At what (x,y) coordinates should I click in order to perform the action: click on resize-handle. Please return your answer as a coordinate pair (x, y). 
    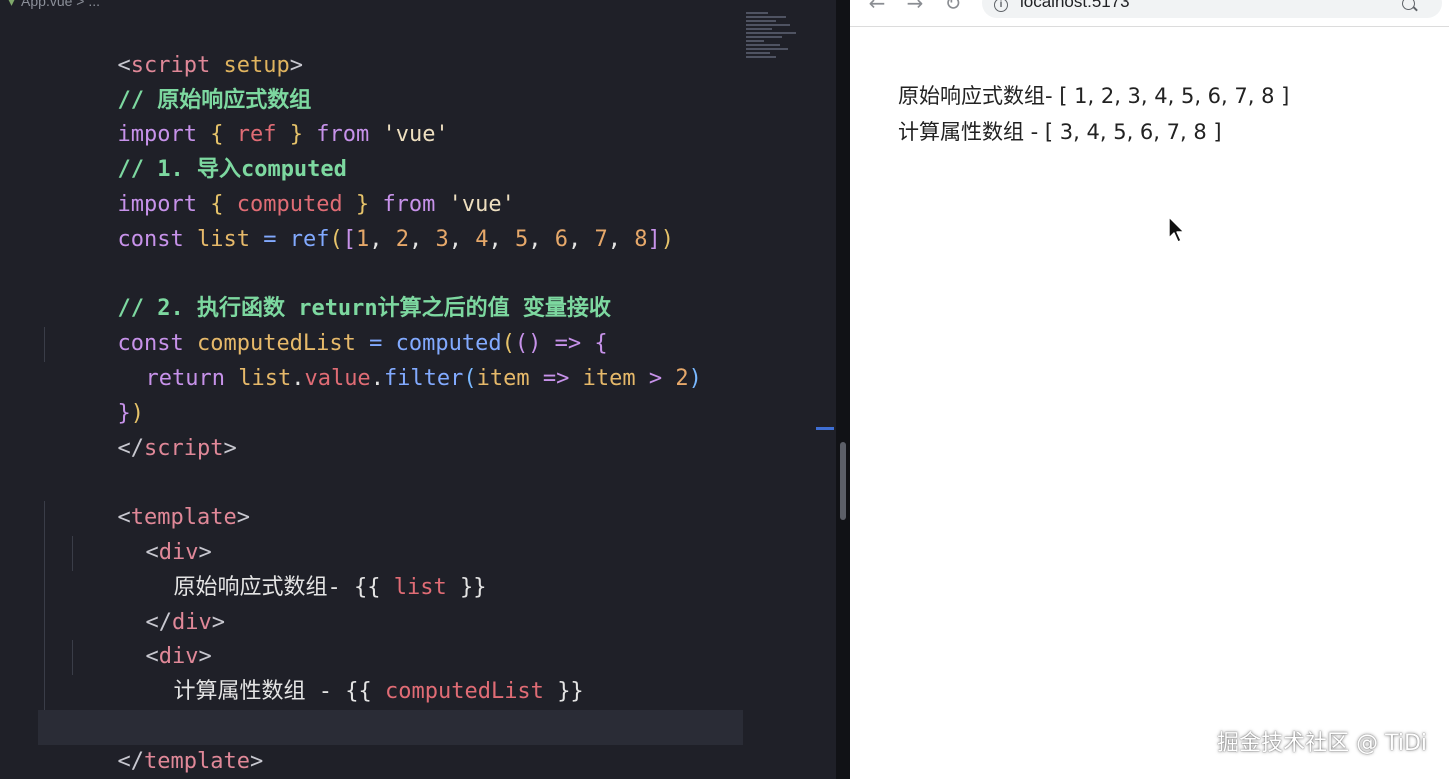
    Looking at the image, I should click on (843, 481).